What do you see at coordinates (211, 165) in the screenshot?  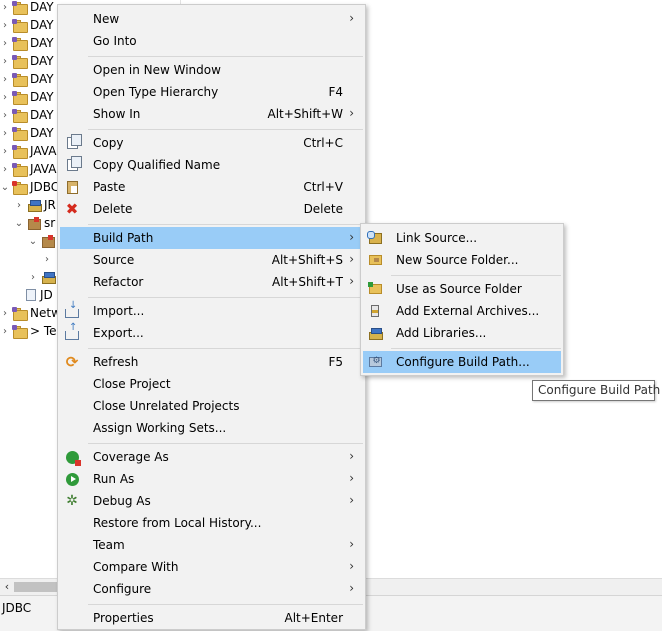 I see `menu-item-copy-qualified-name: Copy Qualified Name` at bounding box center [211, 165].